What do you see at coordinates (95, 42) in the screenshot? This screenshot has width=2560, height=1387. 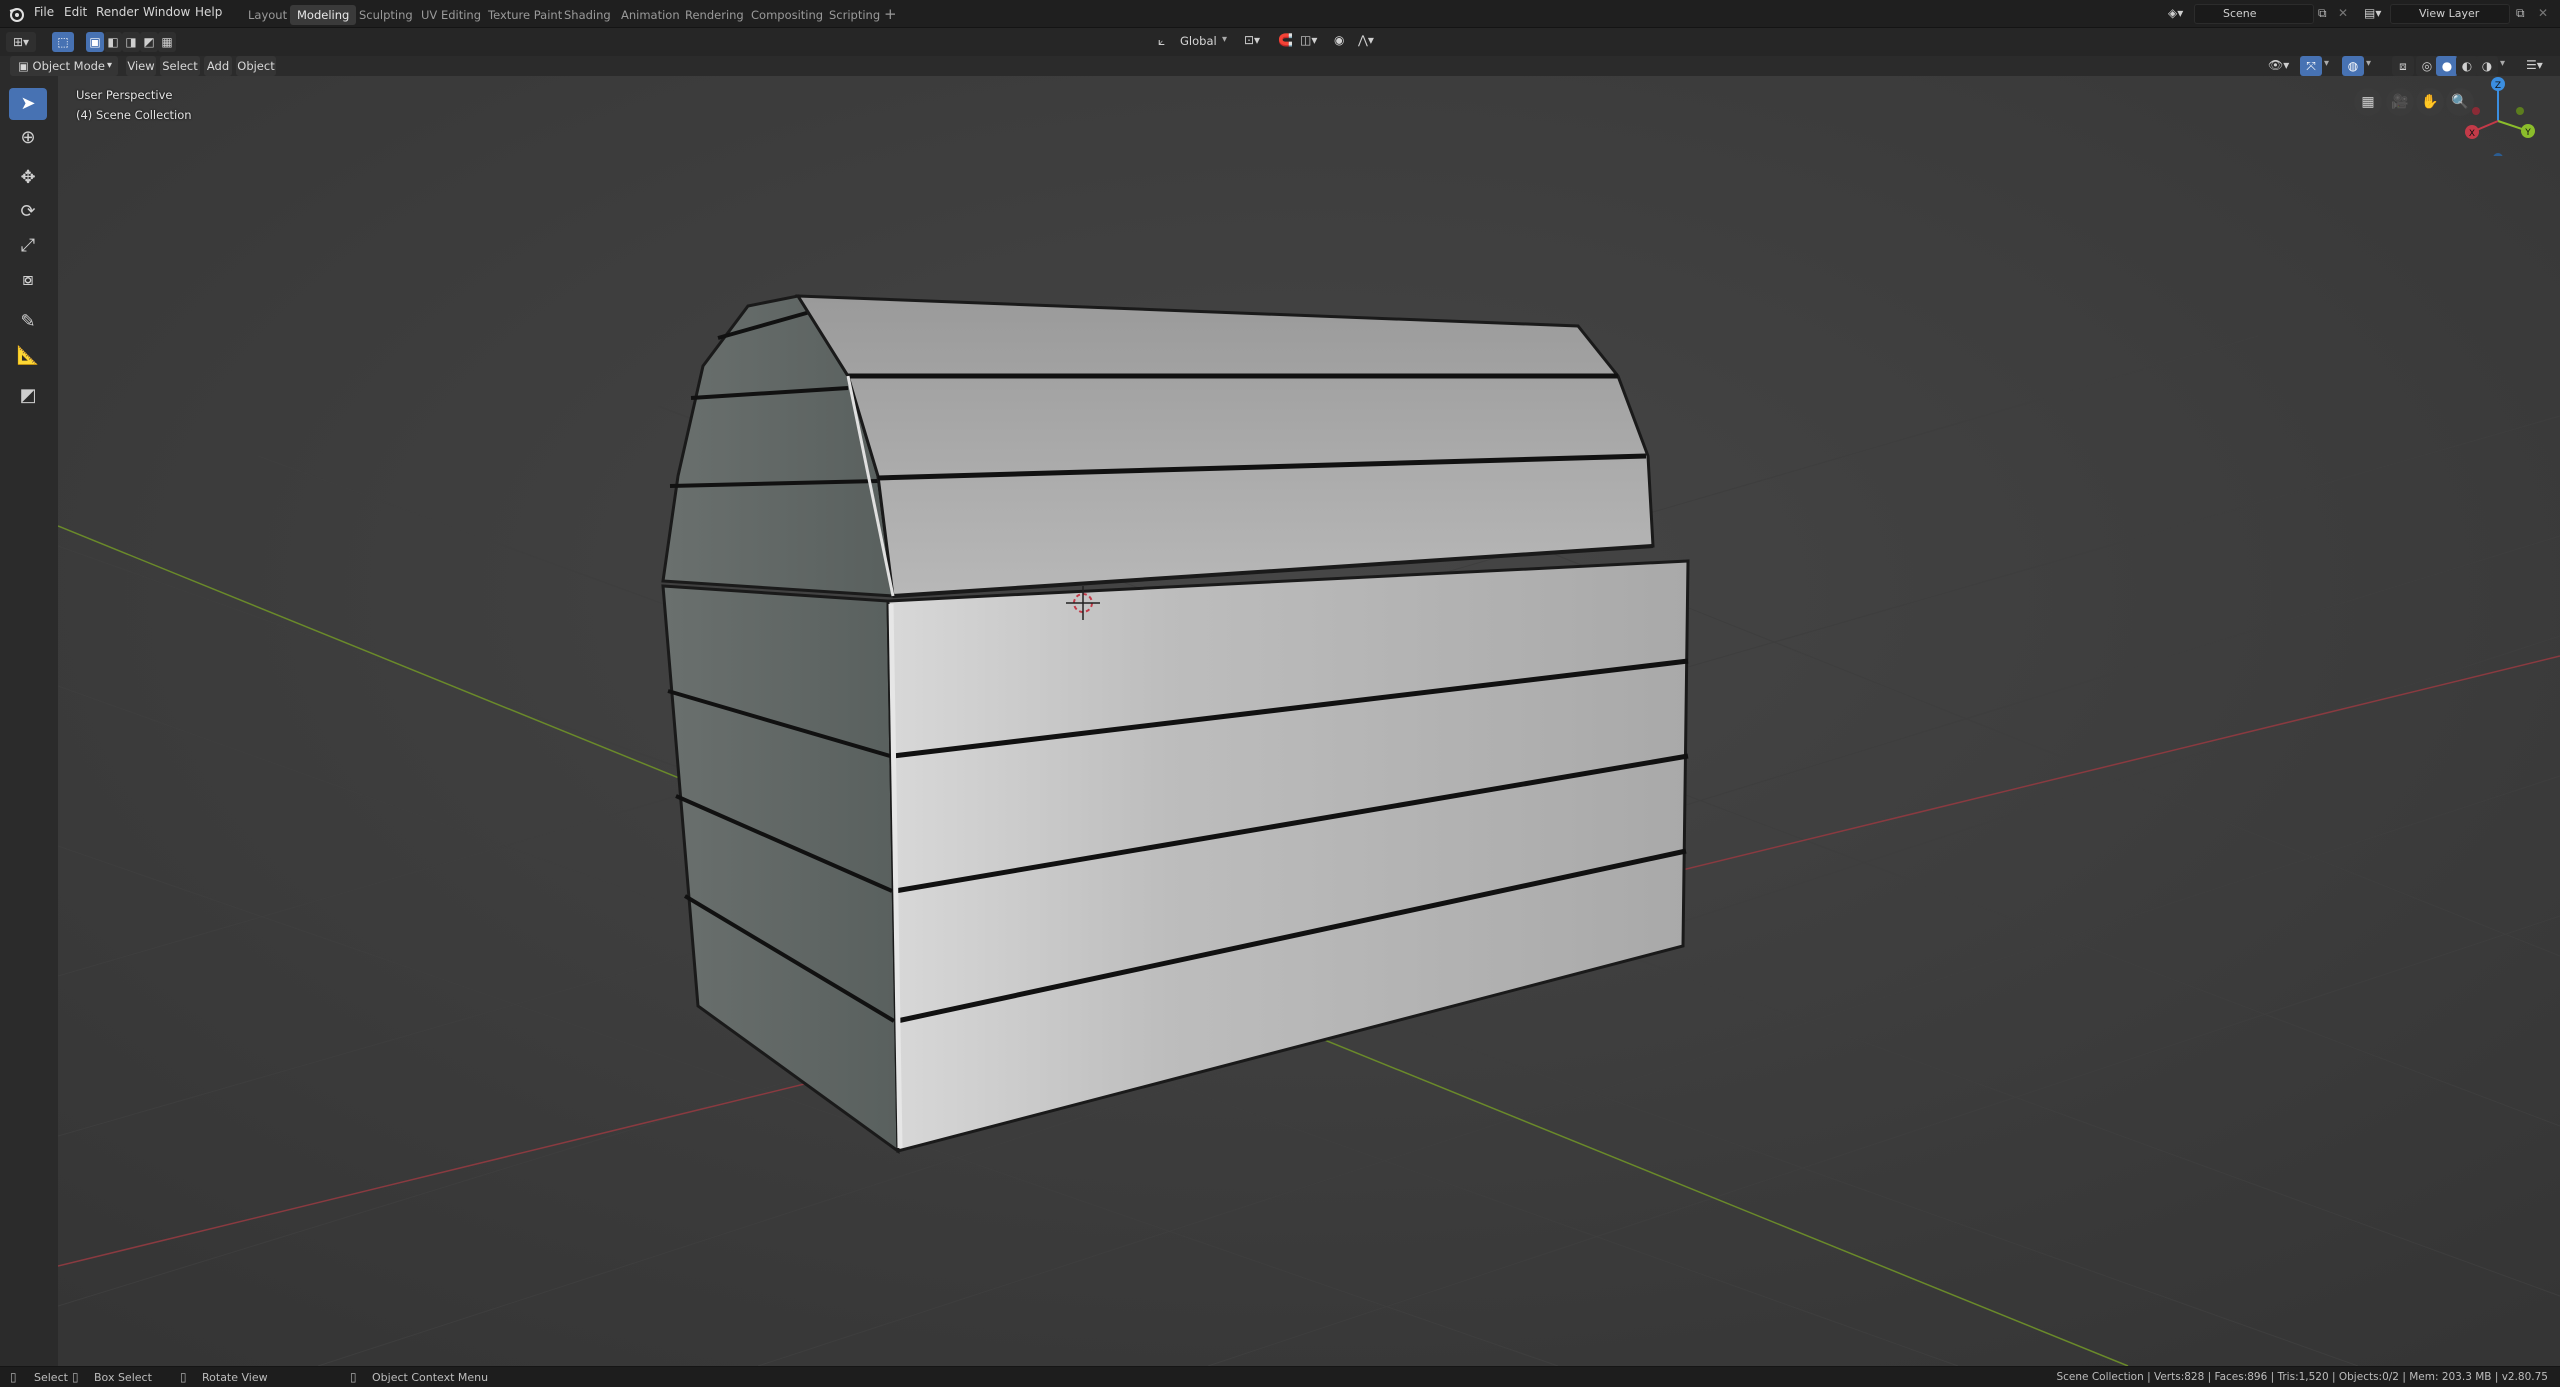 I see `select-new-icon: ▣` at bounding box center [95, 42].